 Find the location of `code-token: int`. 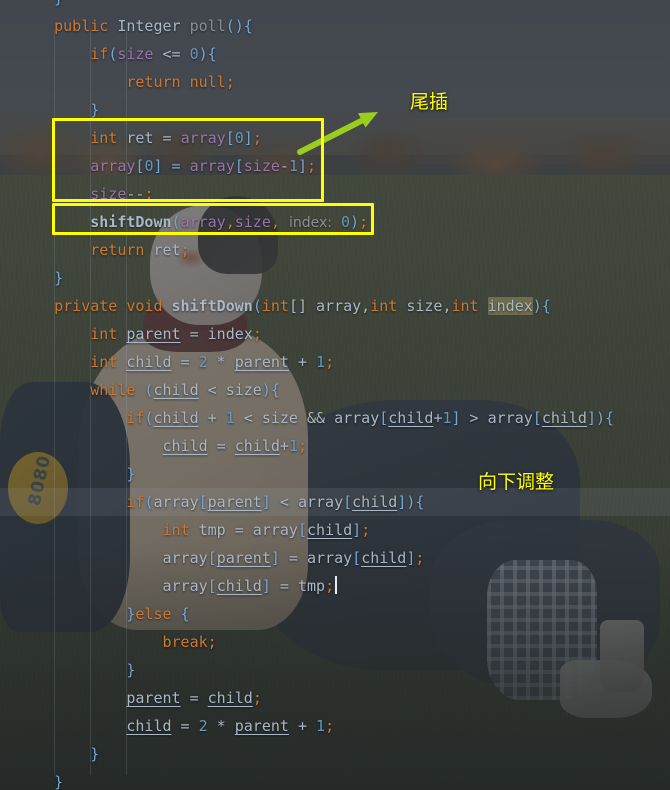

code-token: int is located at coordinates (104, 138).